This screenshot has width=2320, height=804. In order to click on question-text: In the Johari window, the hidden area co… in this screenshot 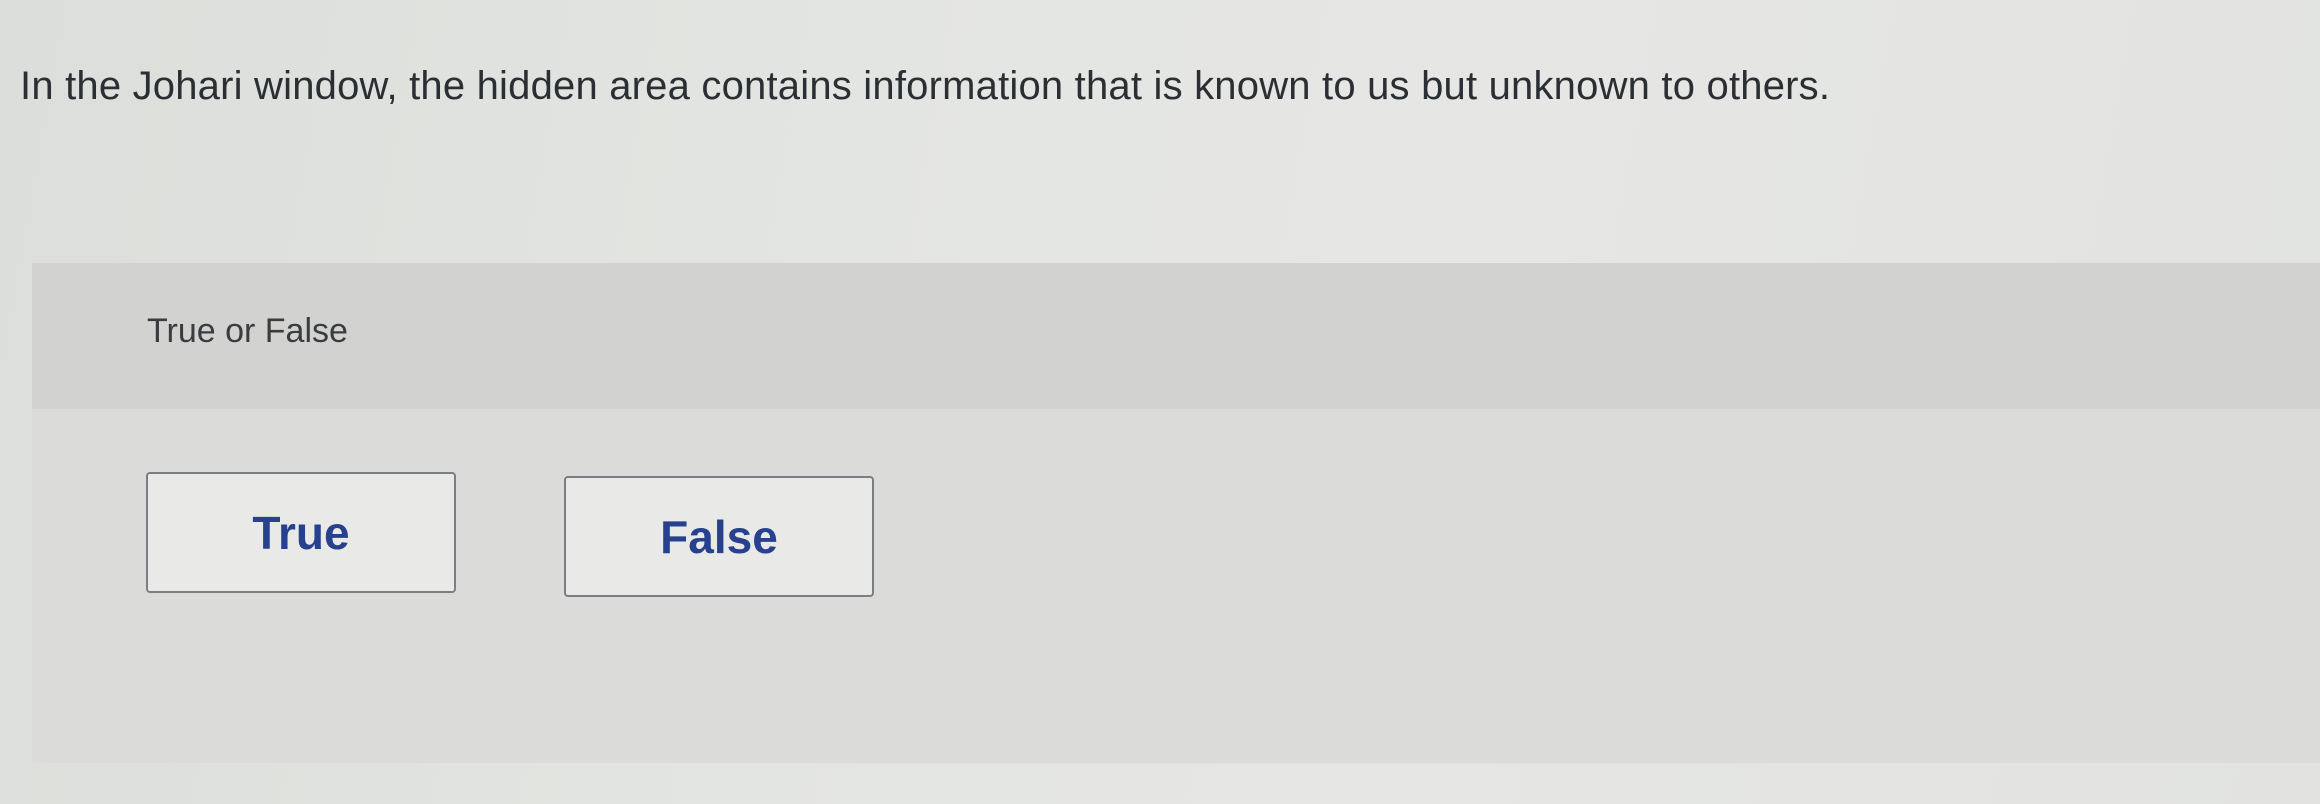, I will do `click(925, 86)`.